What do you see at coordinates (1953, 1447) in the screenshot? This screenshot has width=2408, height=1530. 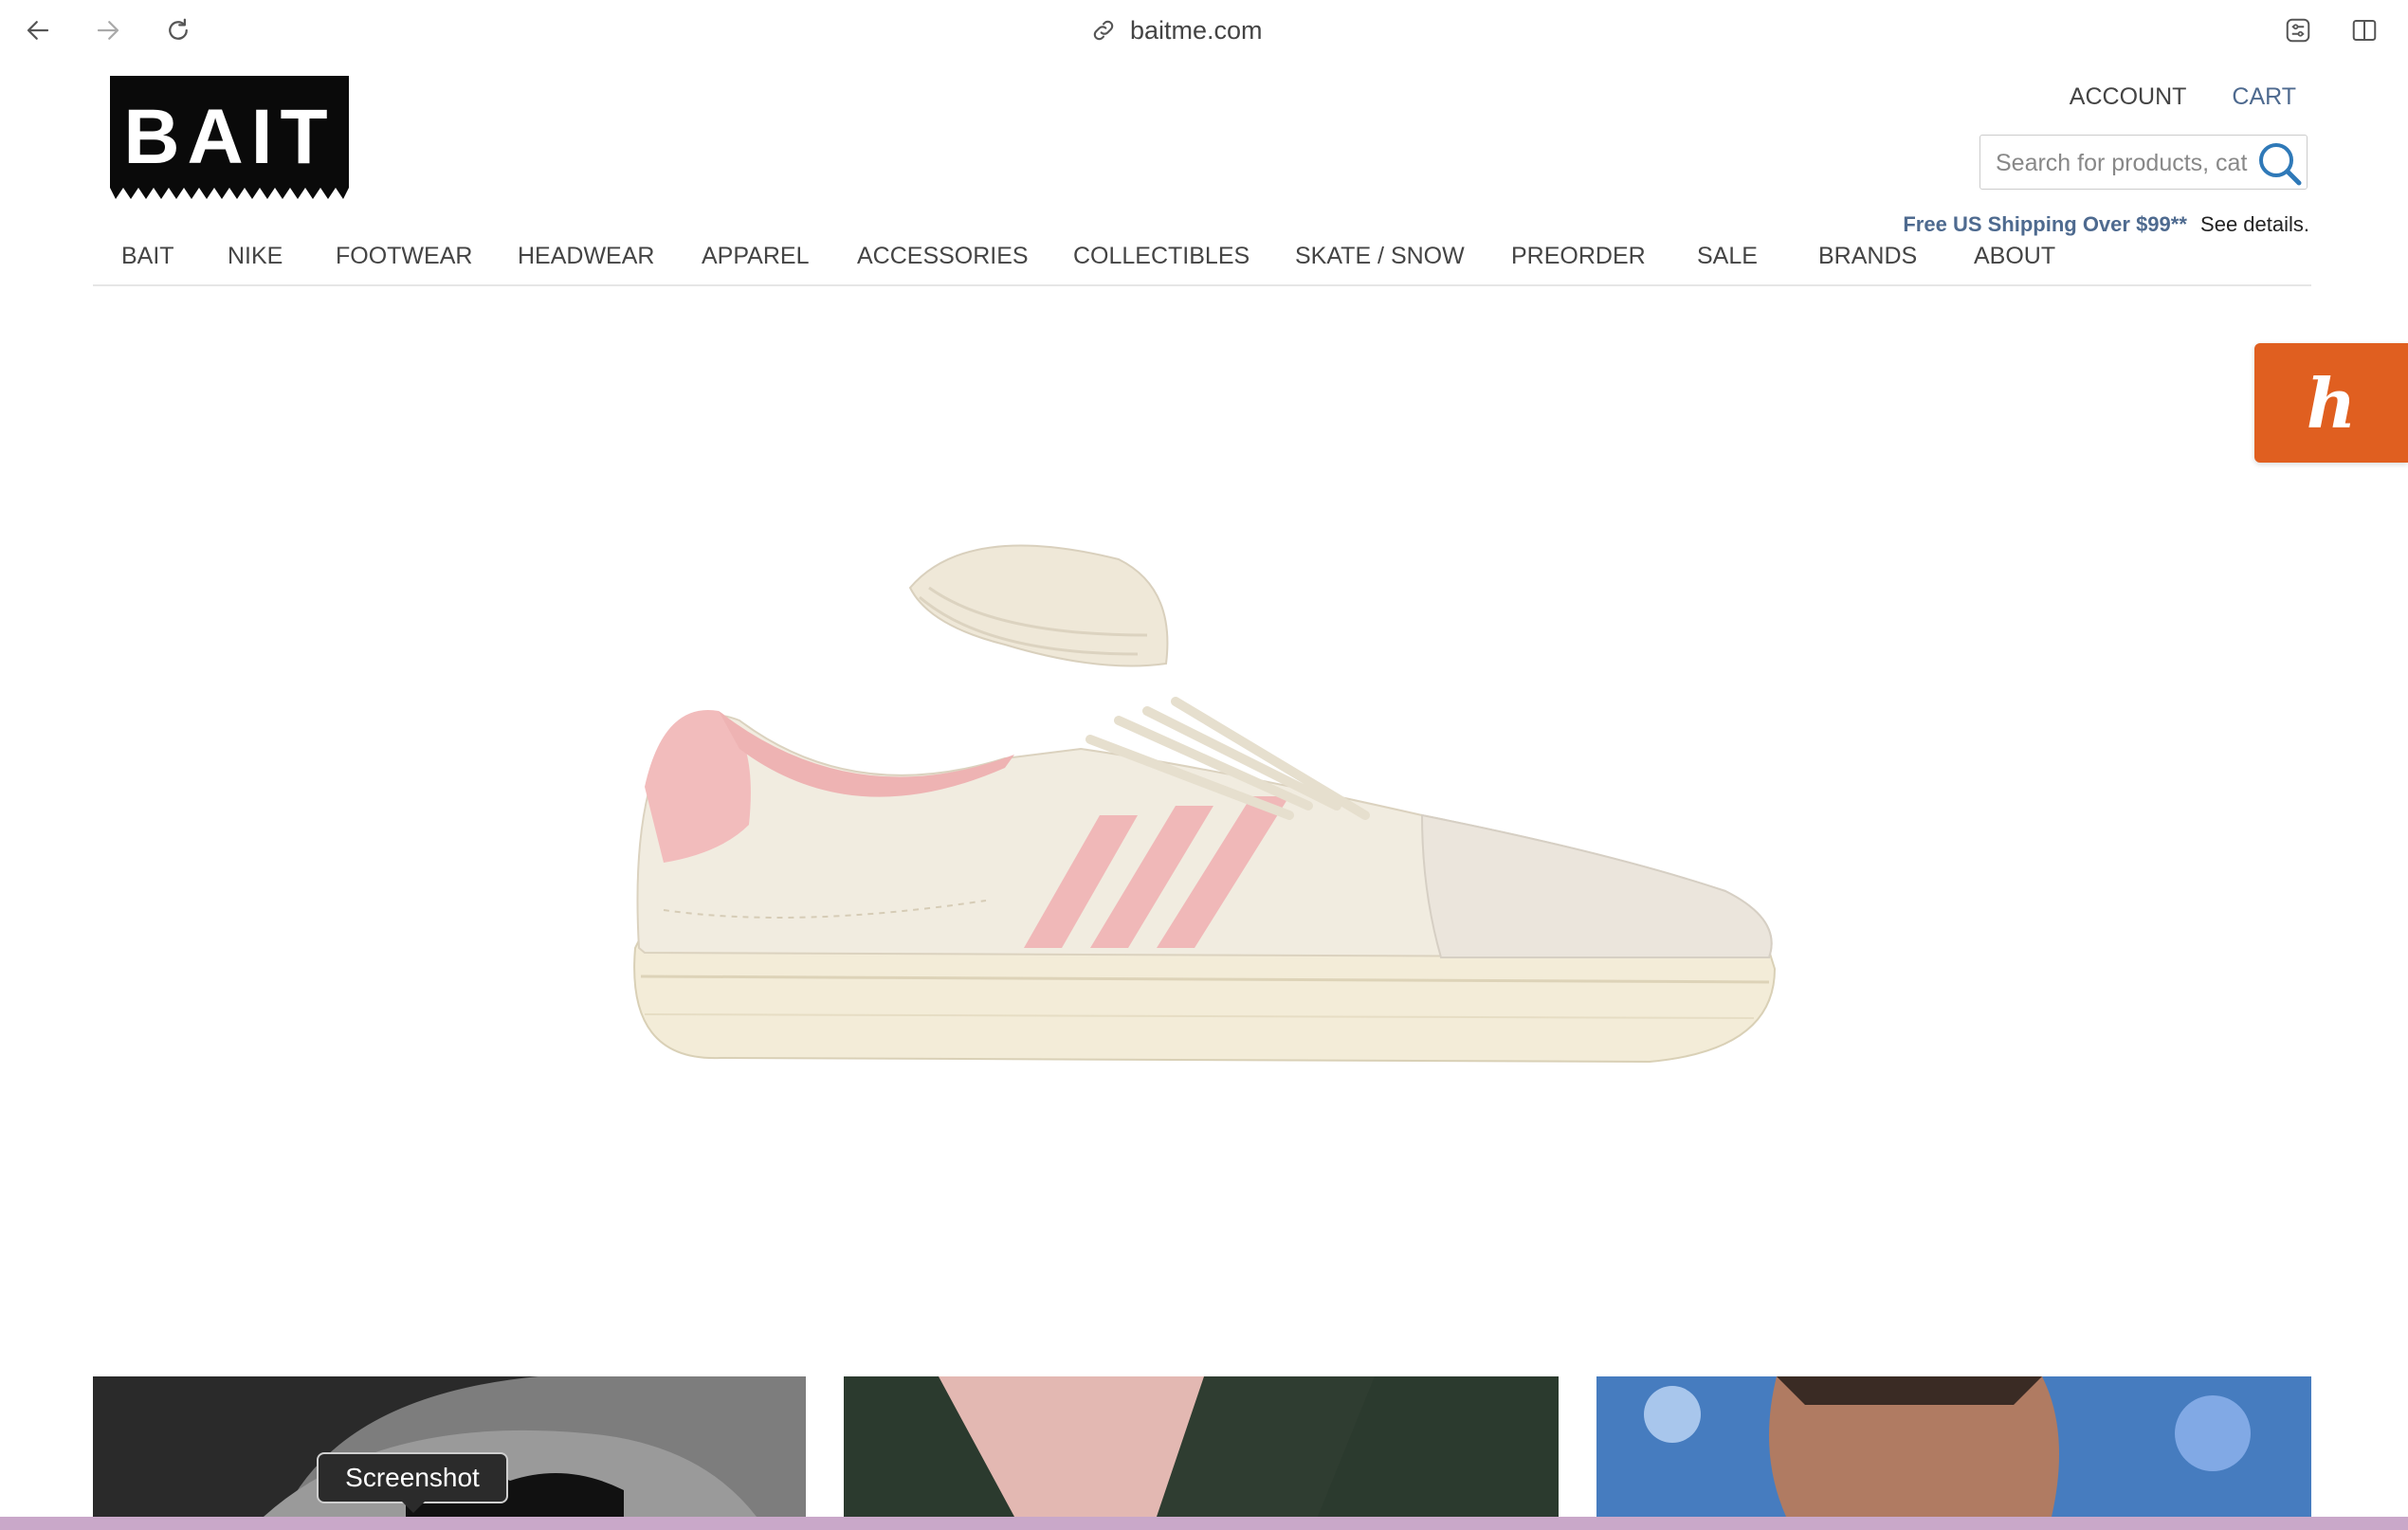 I see `promo-tile-collectibles` at bounding box center [1953, 1447].